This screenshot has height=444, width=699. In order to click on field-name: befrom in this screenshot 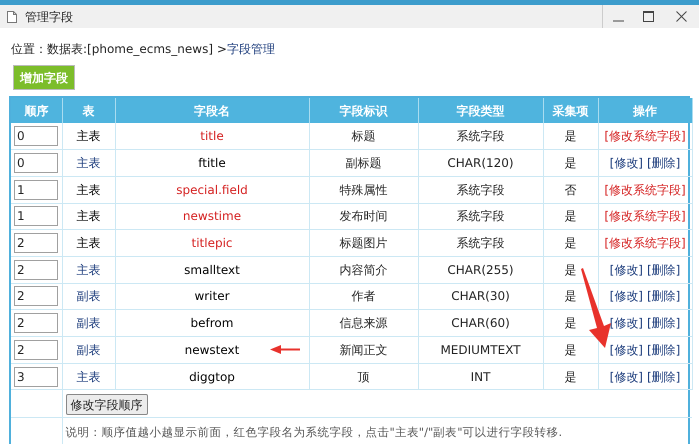, I will do `click(212, 323)`.